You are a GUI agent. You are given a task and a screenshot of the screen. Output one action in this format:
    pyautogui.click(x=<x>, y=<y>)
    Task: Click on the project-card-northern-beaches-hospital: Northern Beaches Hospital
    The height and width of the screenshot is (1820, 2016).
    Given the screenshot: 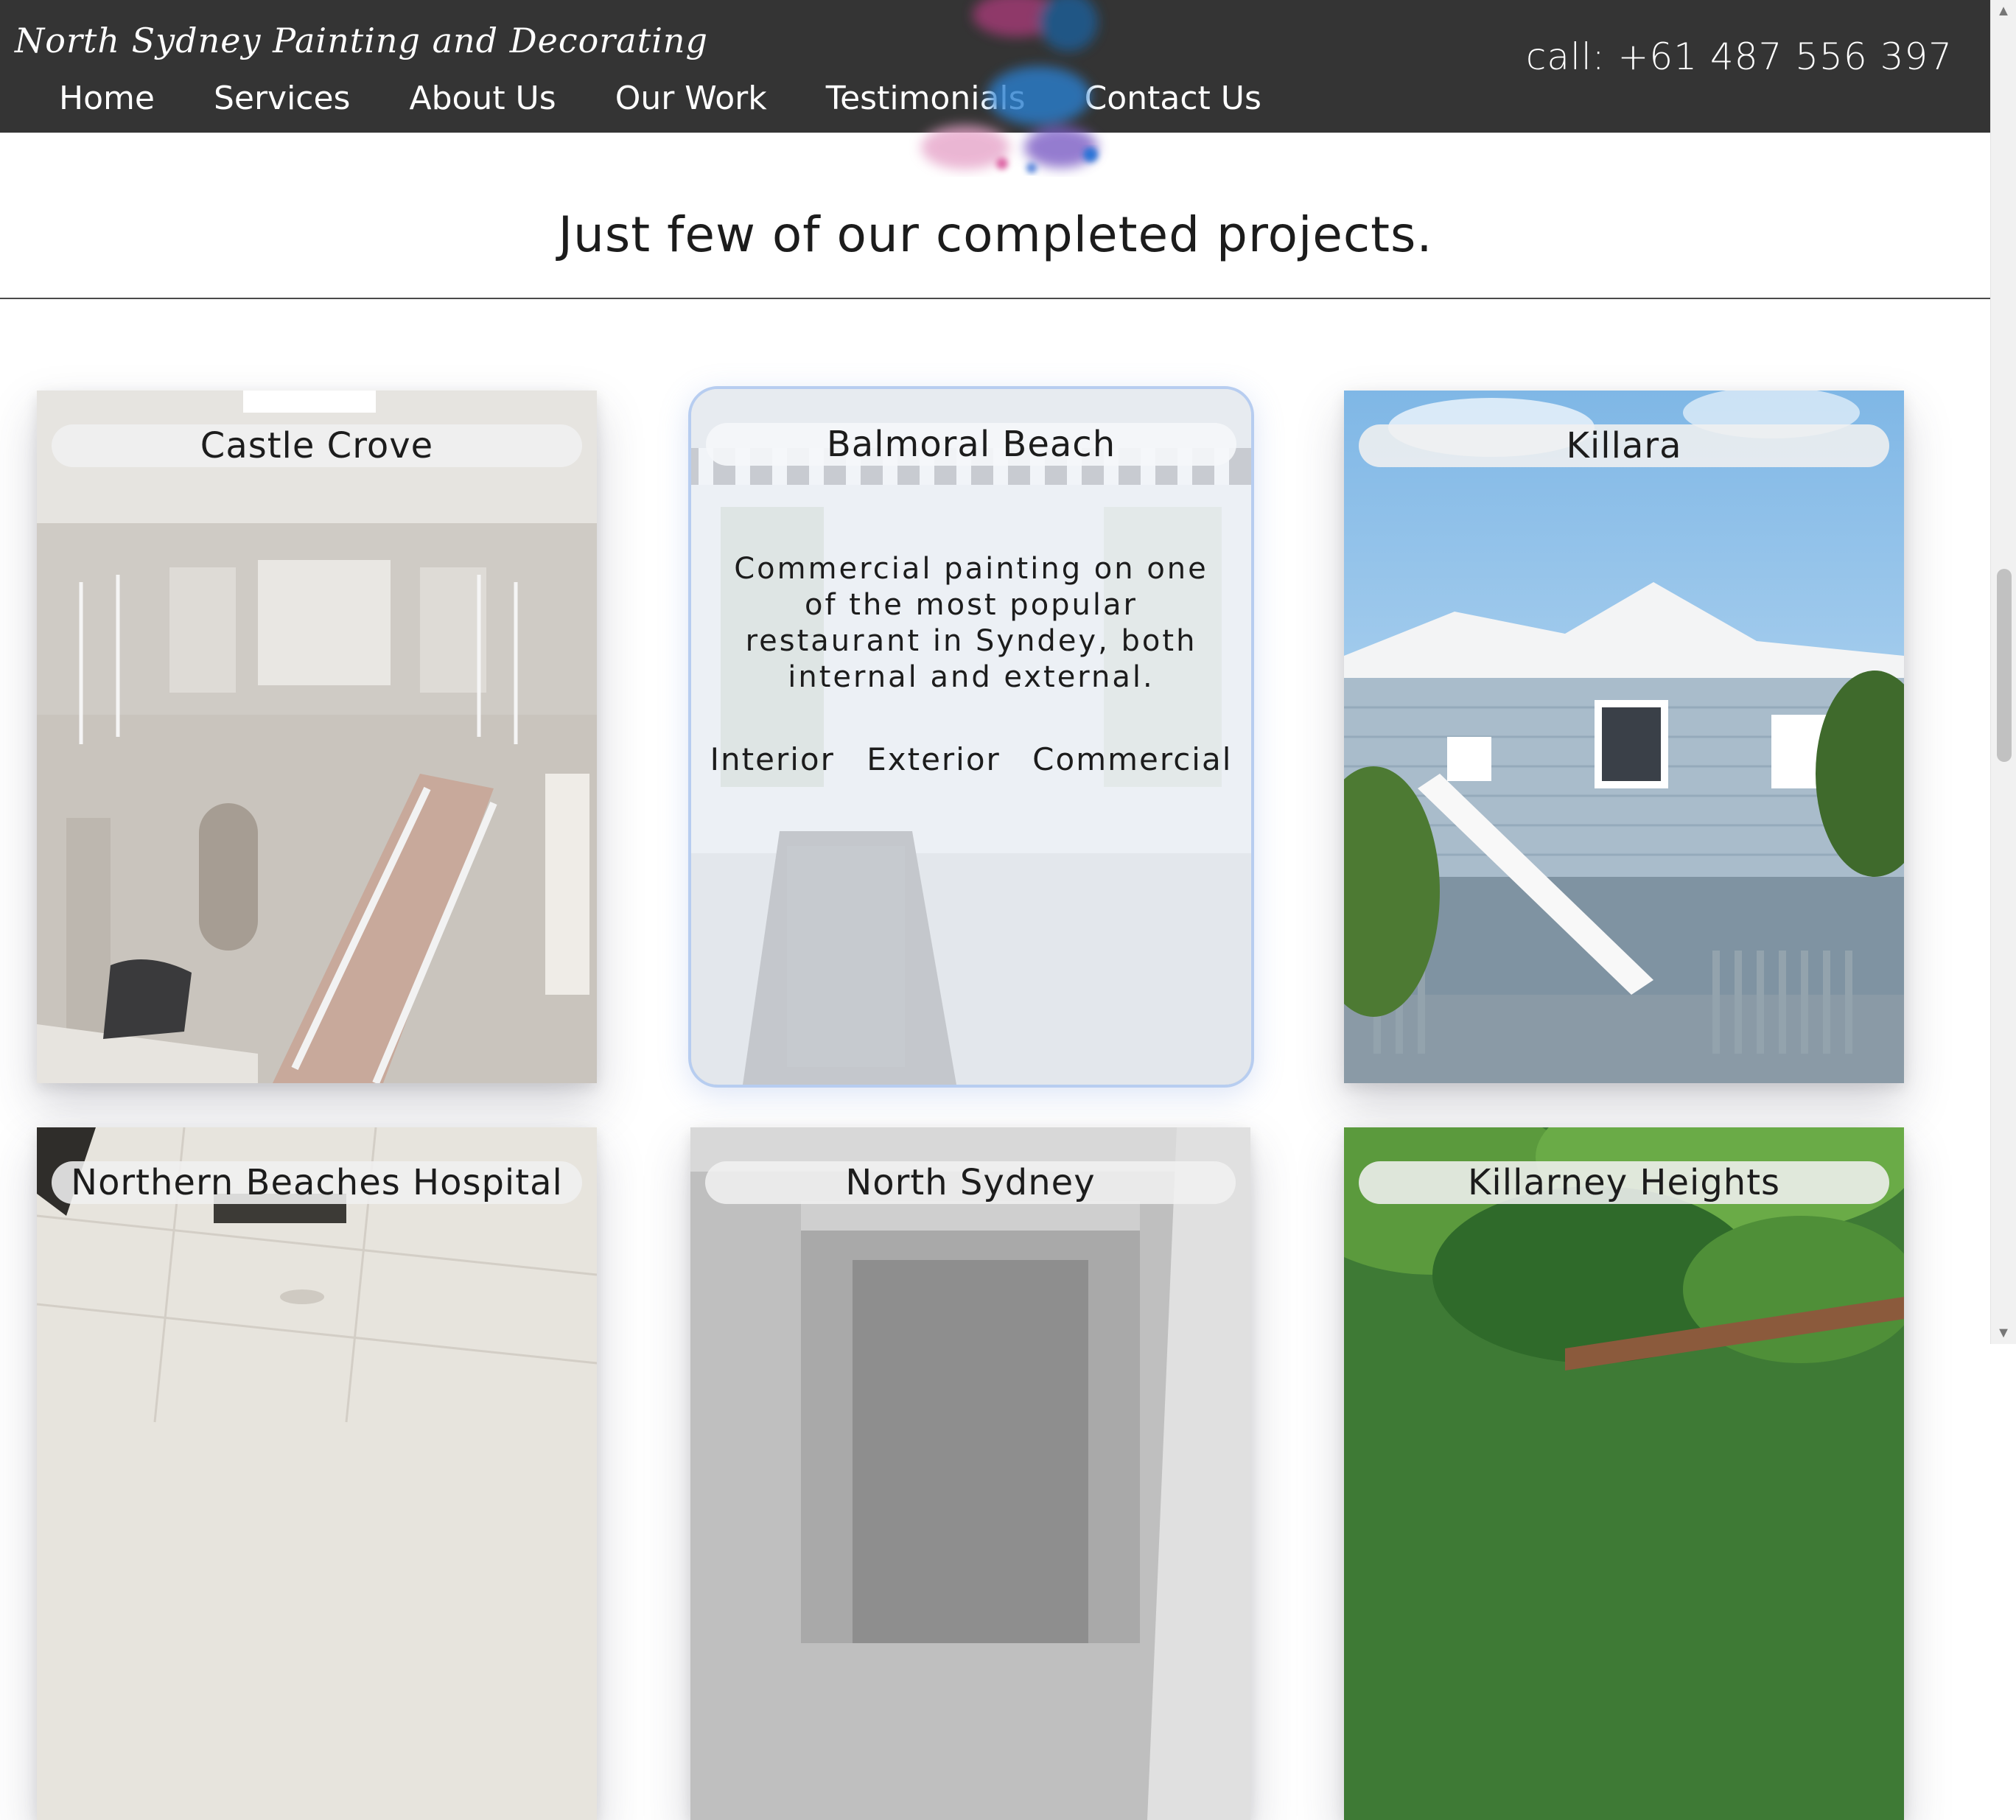 What is the action you would take?
    pyautogui.click(x=317, y=1473)
    